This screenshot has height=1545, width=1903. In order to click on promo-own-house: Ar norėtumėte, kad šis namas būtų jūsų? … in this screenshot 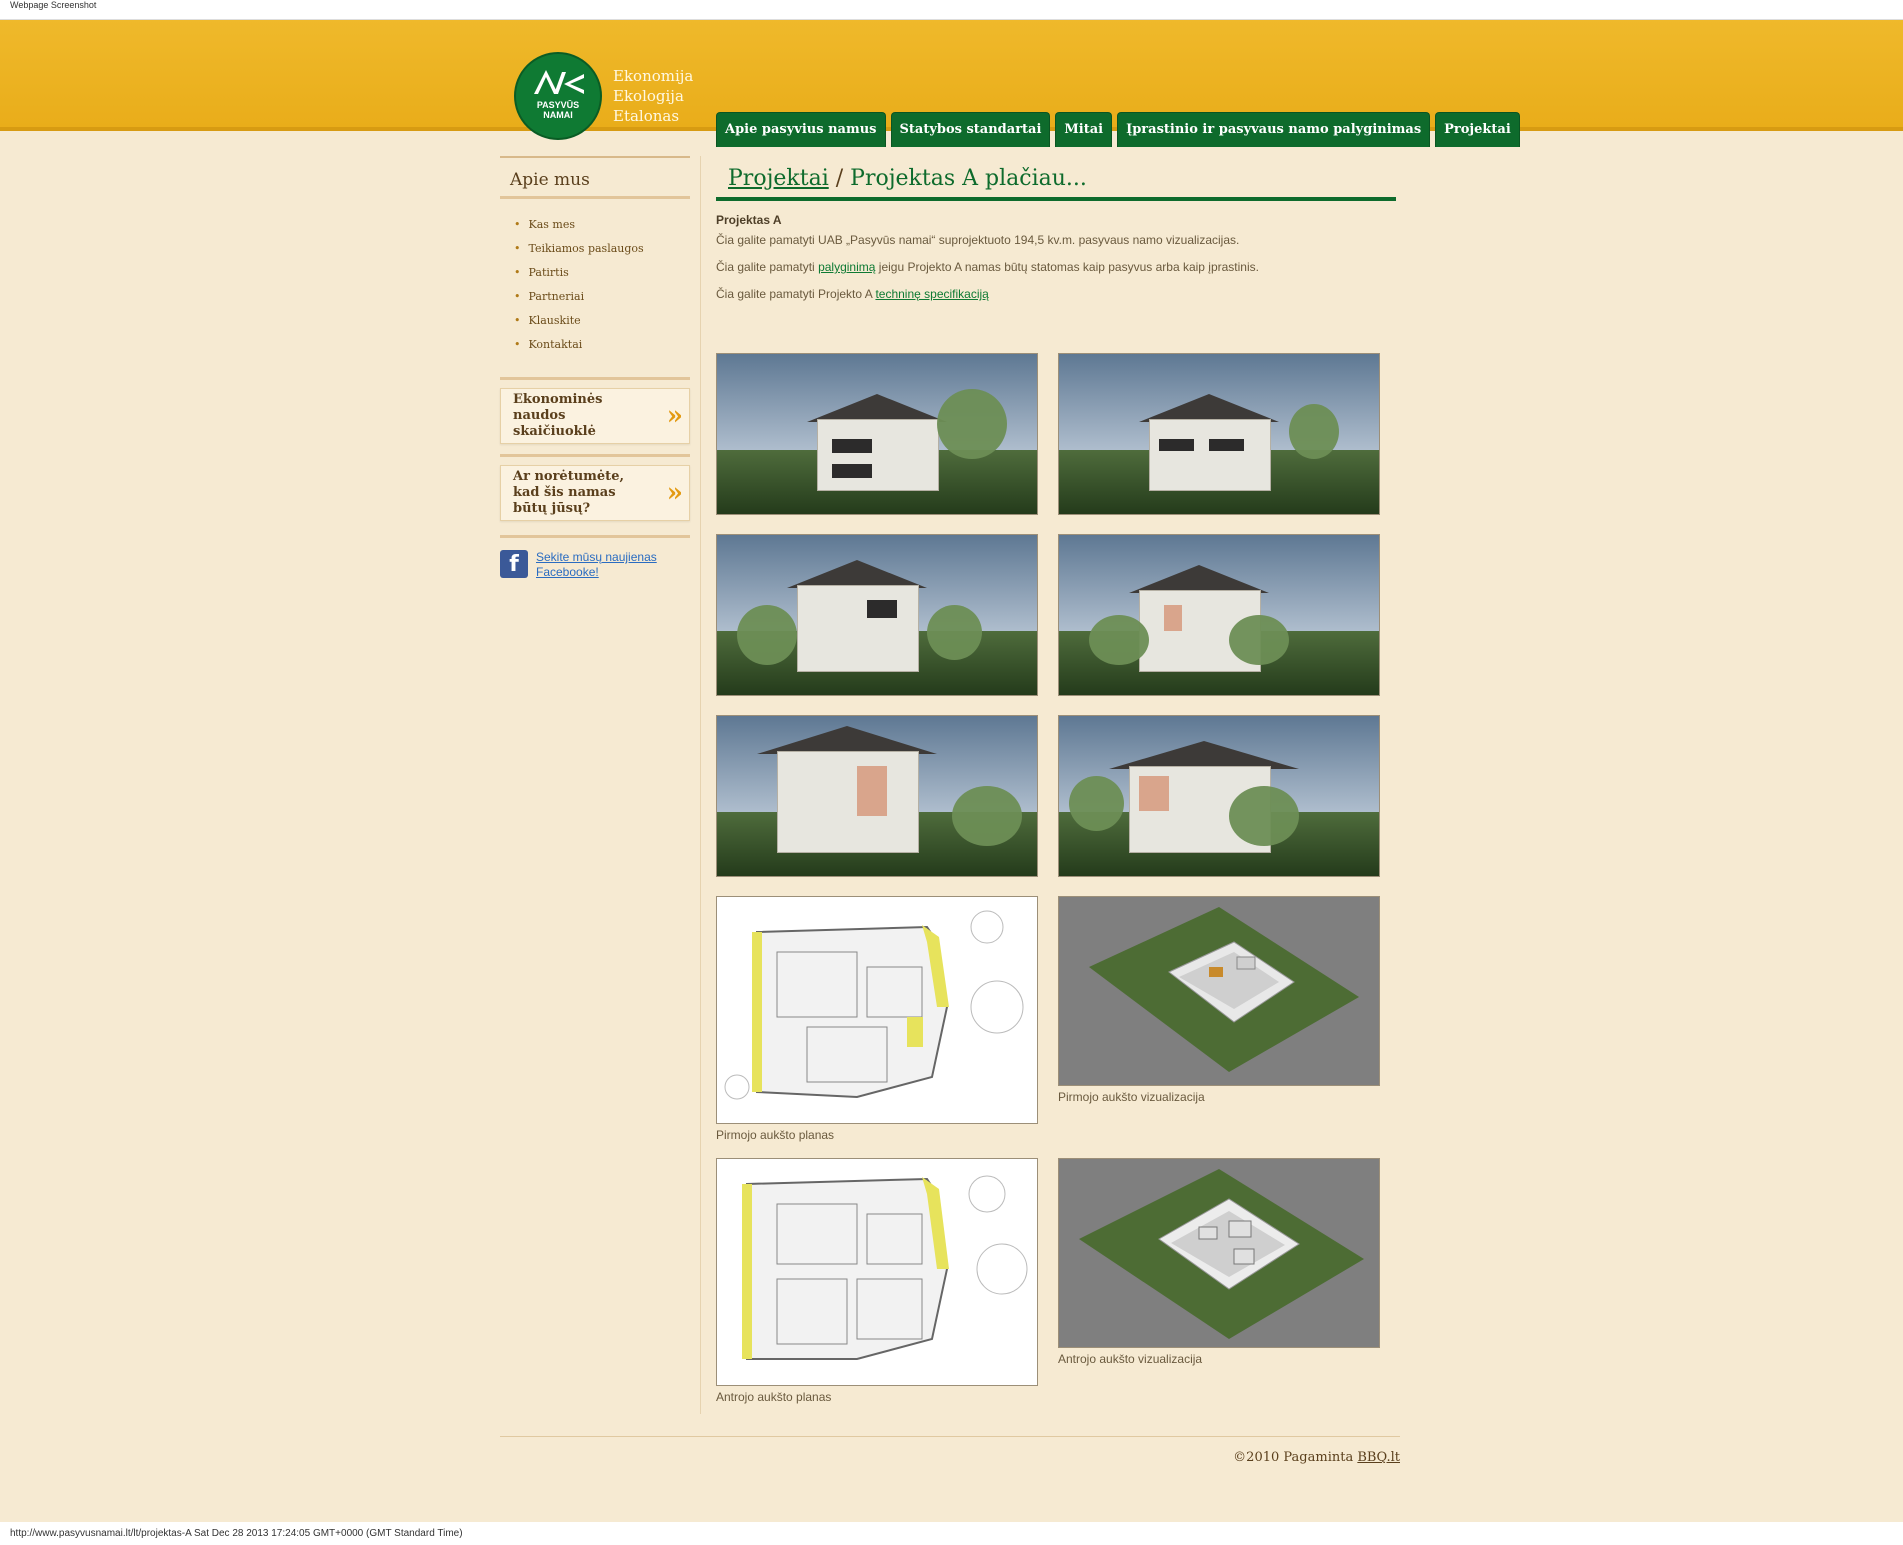, I will do `click(595, 487)`.